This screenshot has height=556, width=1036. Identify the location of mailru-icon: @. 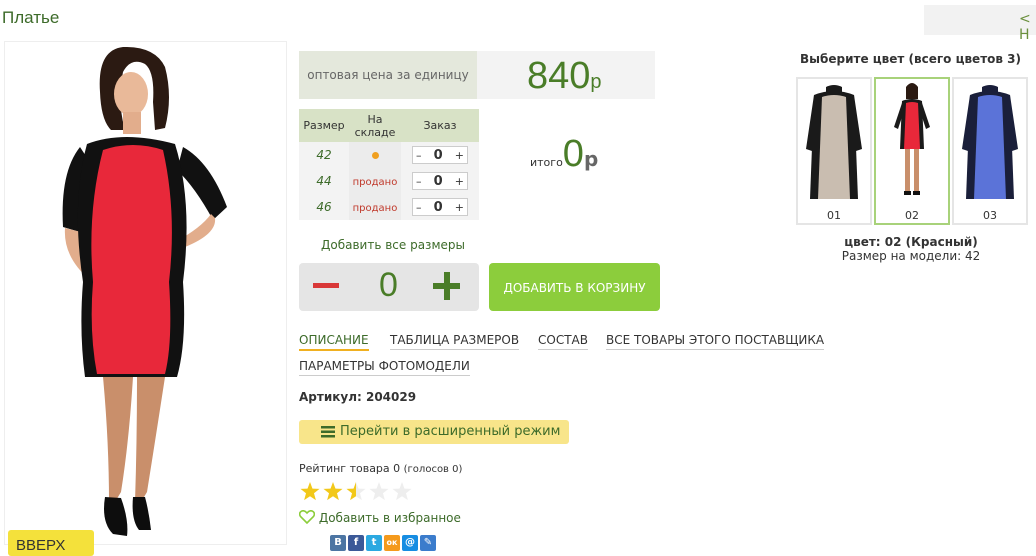
(410, 543).